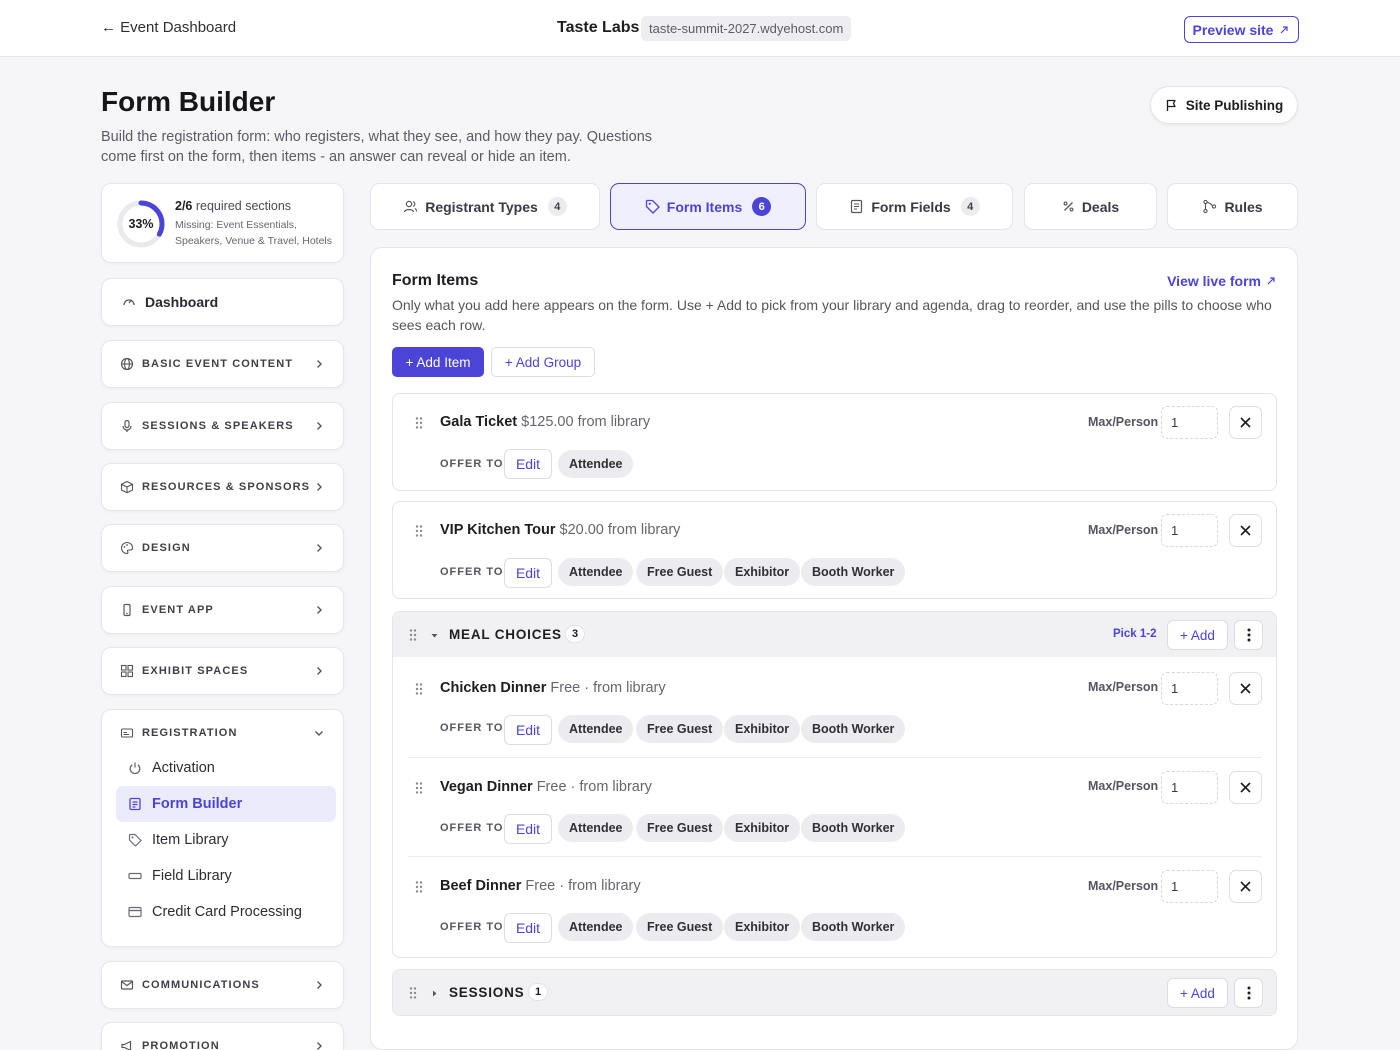  What do you see at coordinates (1134, 634) in the screenshot?
I see `pick-rule: Pick 1-2` at bounding box center [1134, 634].